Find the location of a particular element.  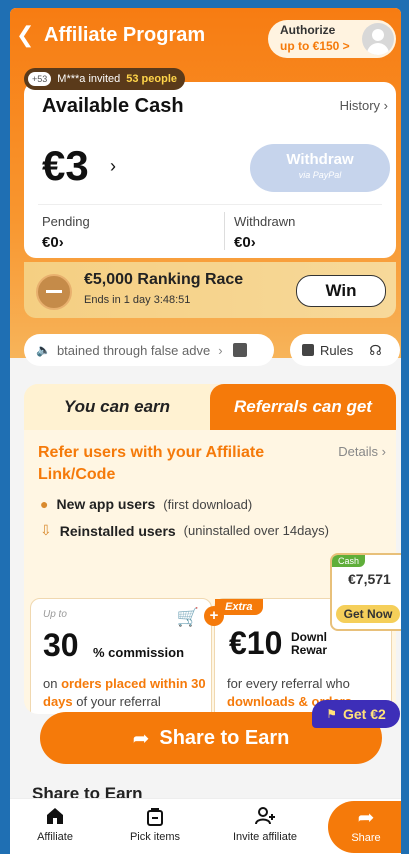

withdraw-label: Withdraw is located at coordinates (320, 159).